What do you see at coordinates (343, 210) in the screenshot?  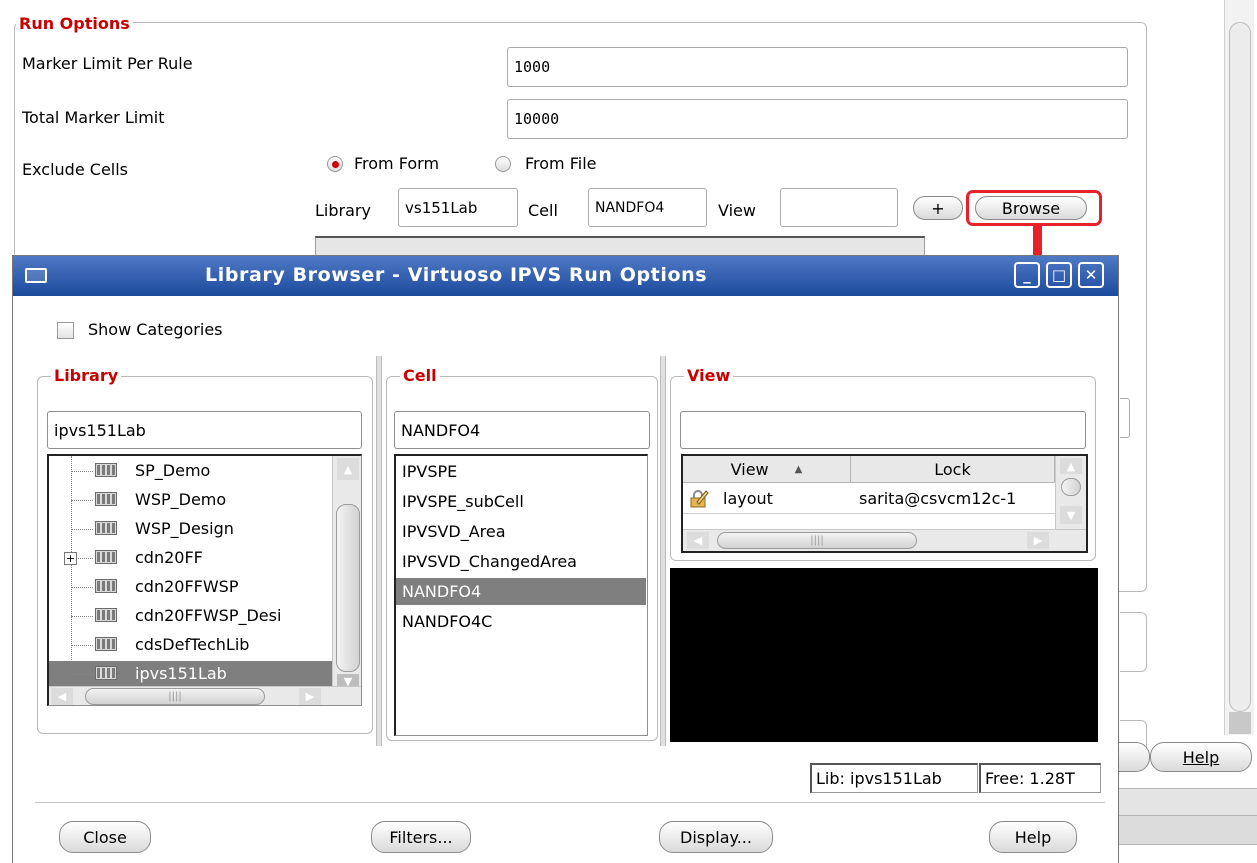 I see `exclude-library-label: Library` at bounding box center [343, 210].